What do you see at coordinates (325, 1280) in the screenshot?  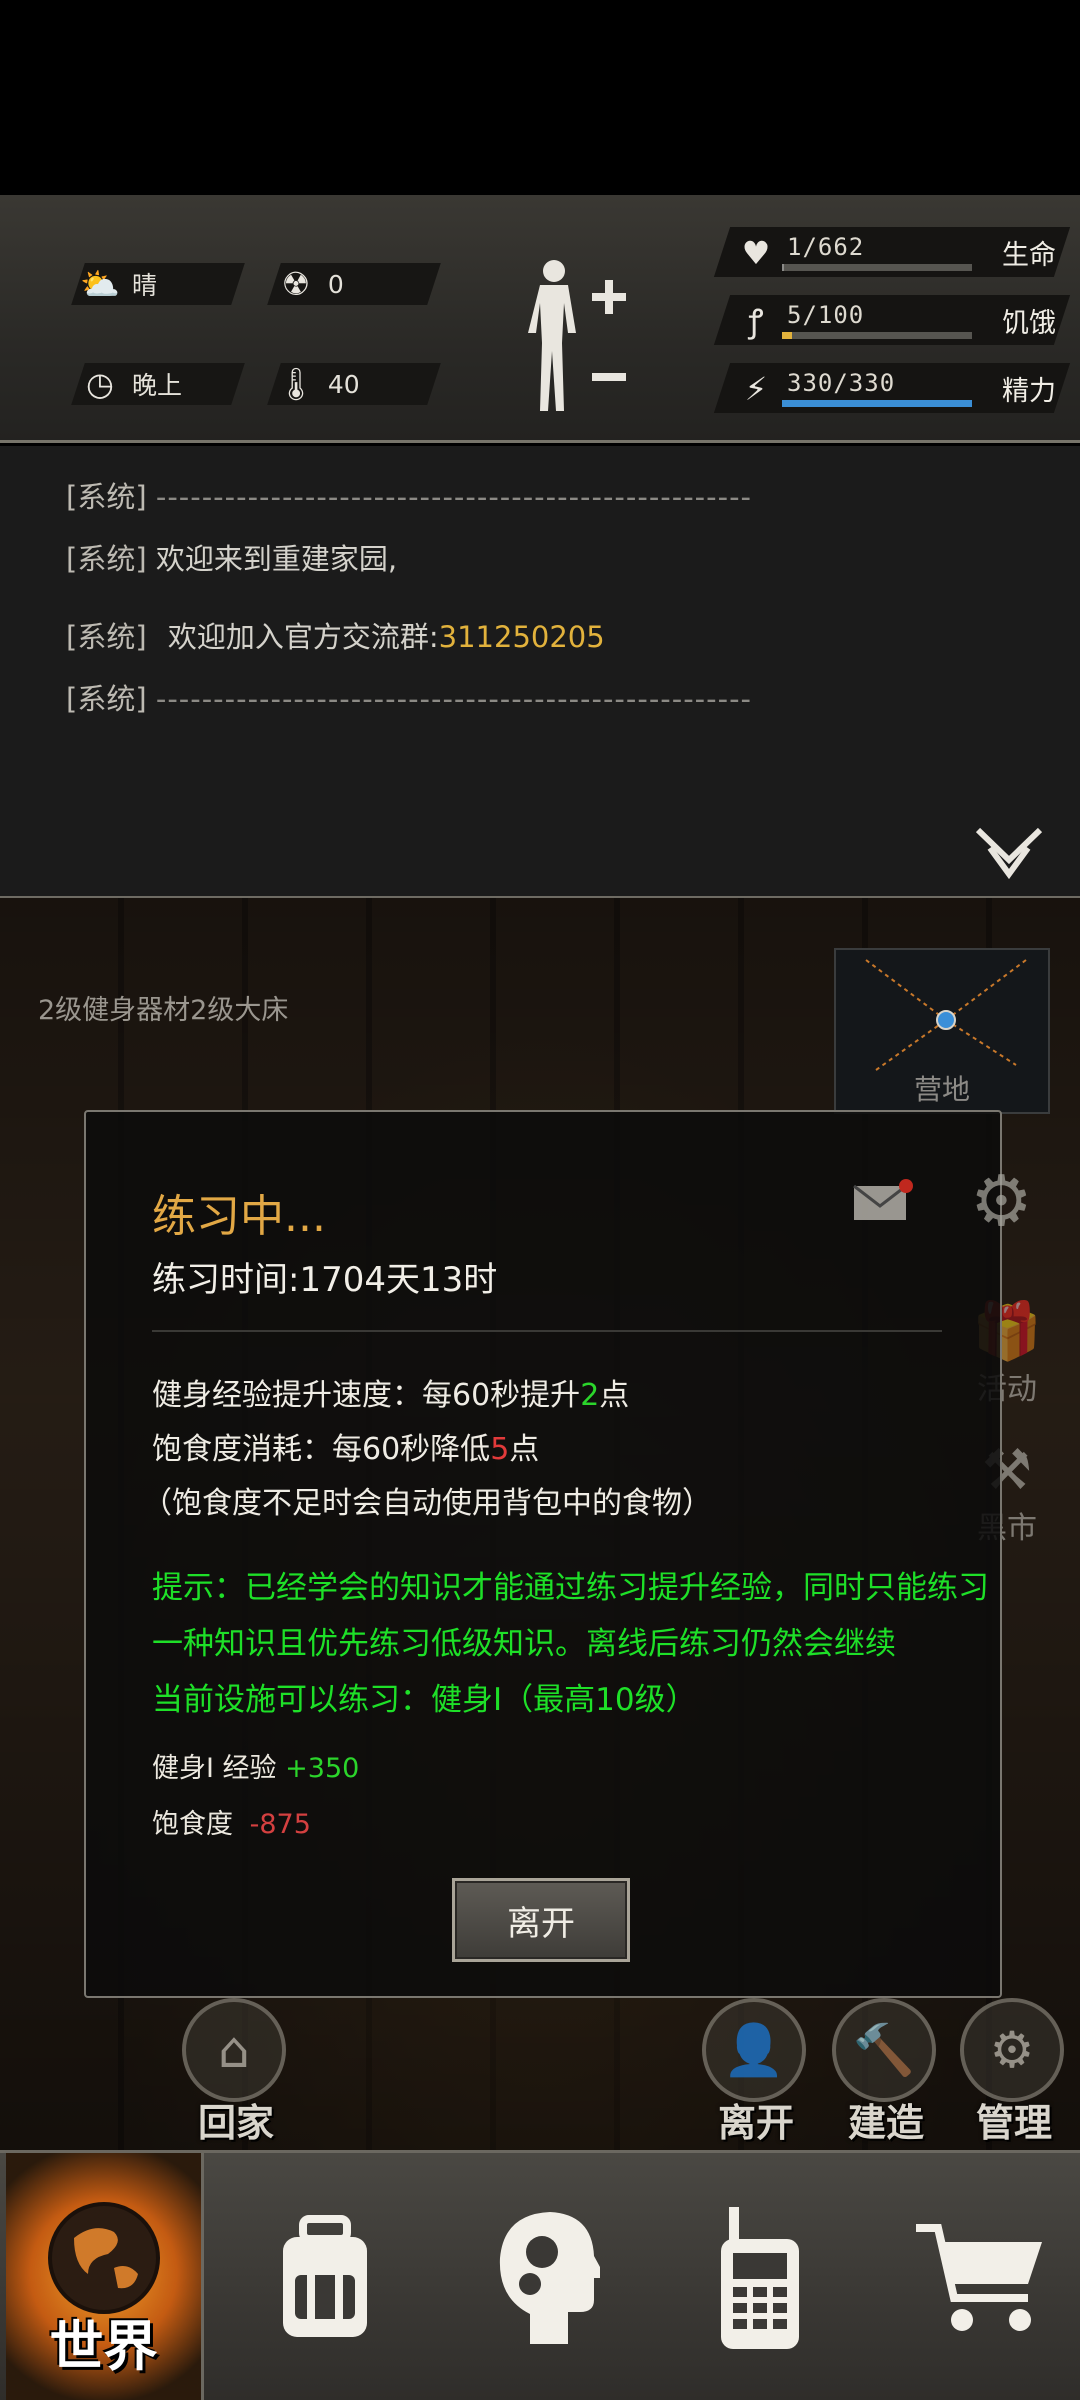 I see `practice-time: 练习时间:1704天13时` at bounding box center [325, 1280].